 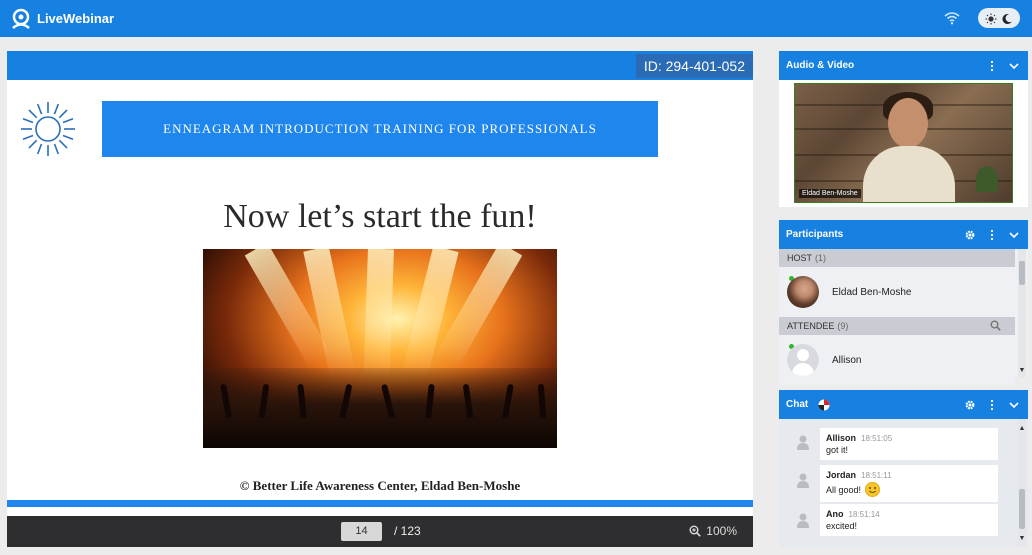 I want to click on zoom-level: 100%, so click(x=721, y=531).